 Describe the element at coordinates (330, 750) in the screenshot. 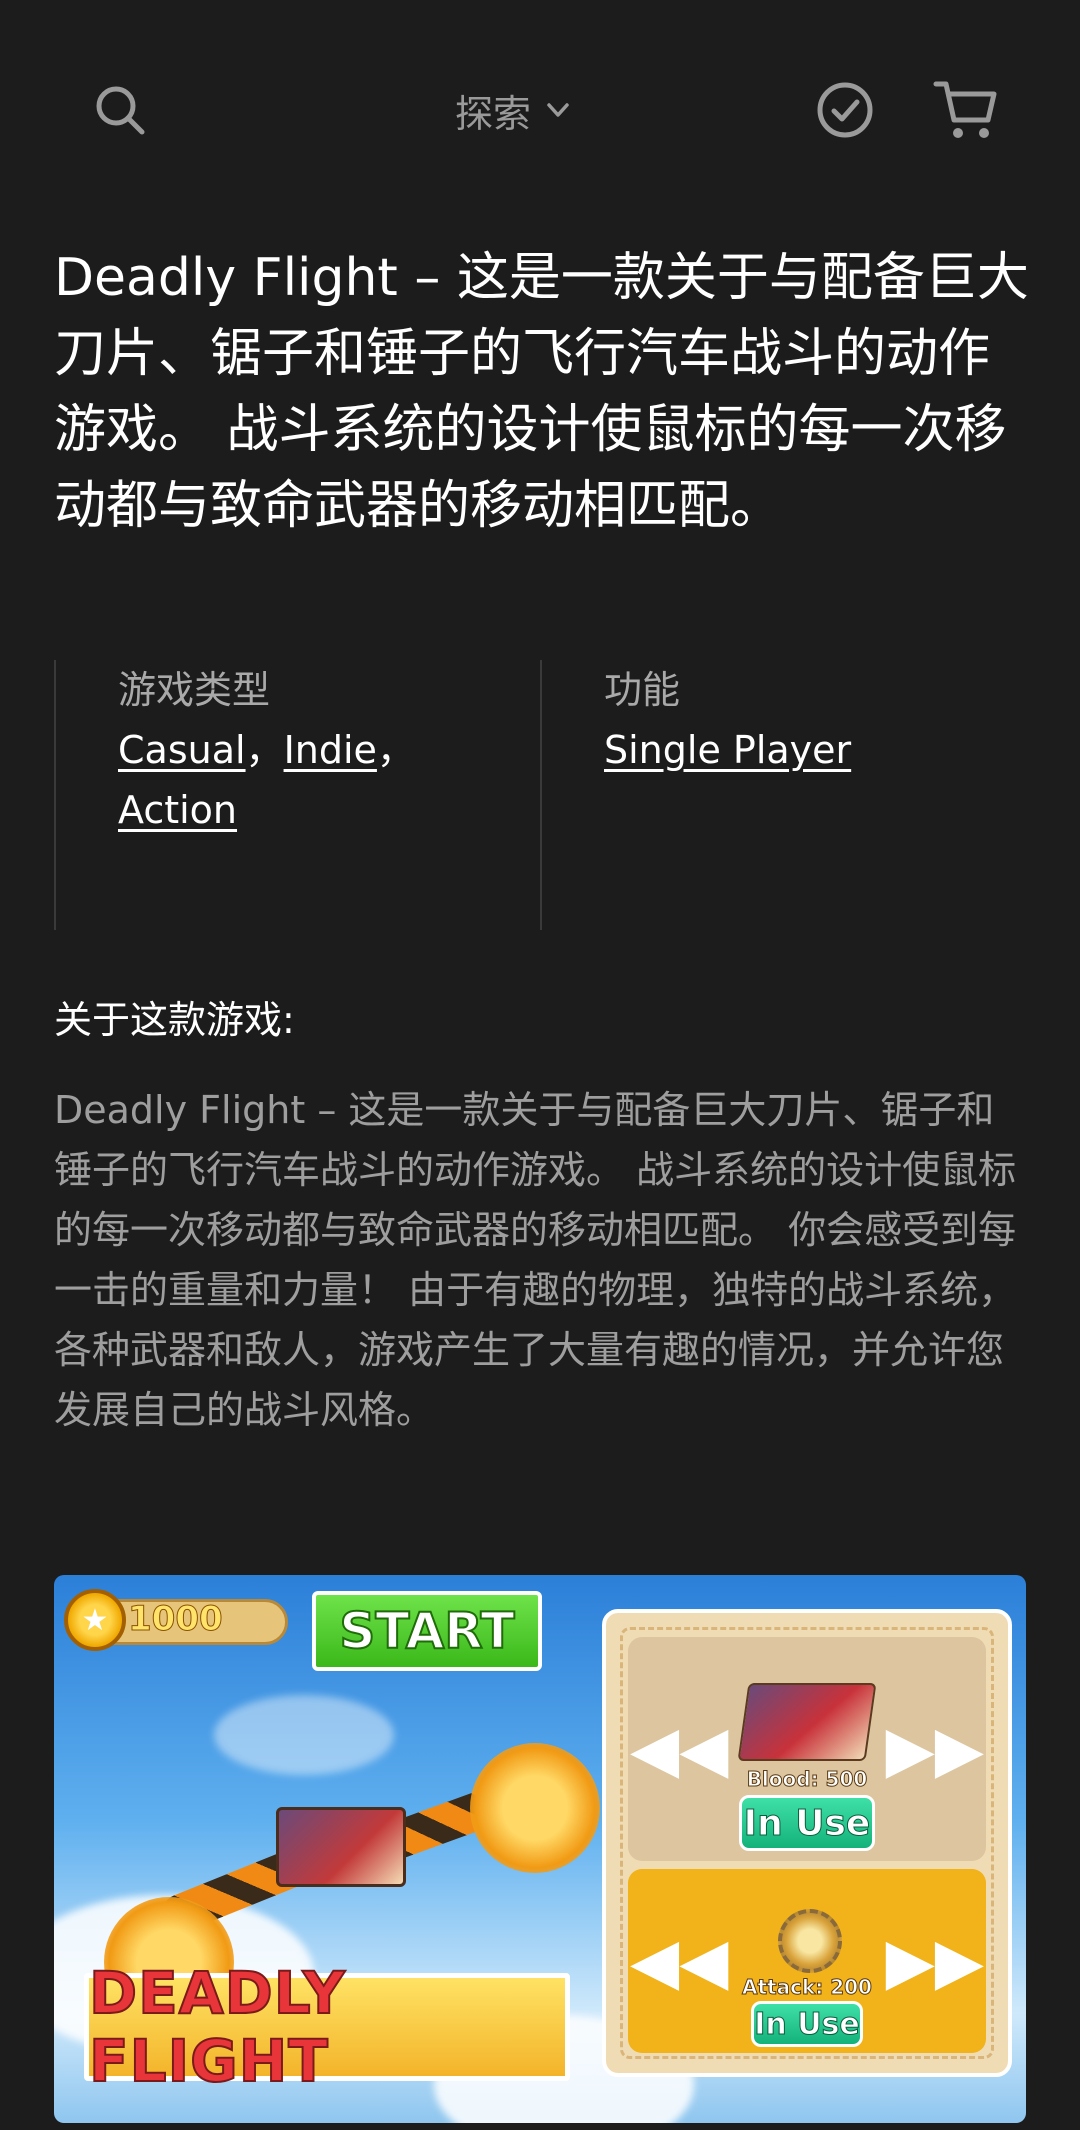

I see `genre-link-indie: Indie` at that location.